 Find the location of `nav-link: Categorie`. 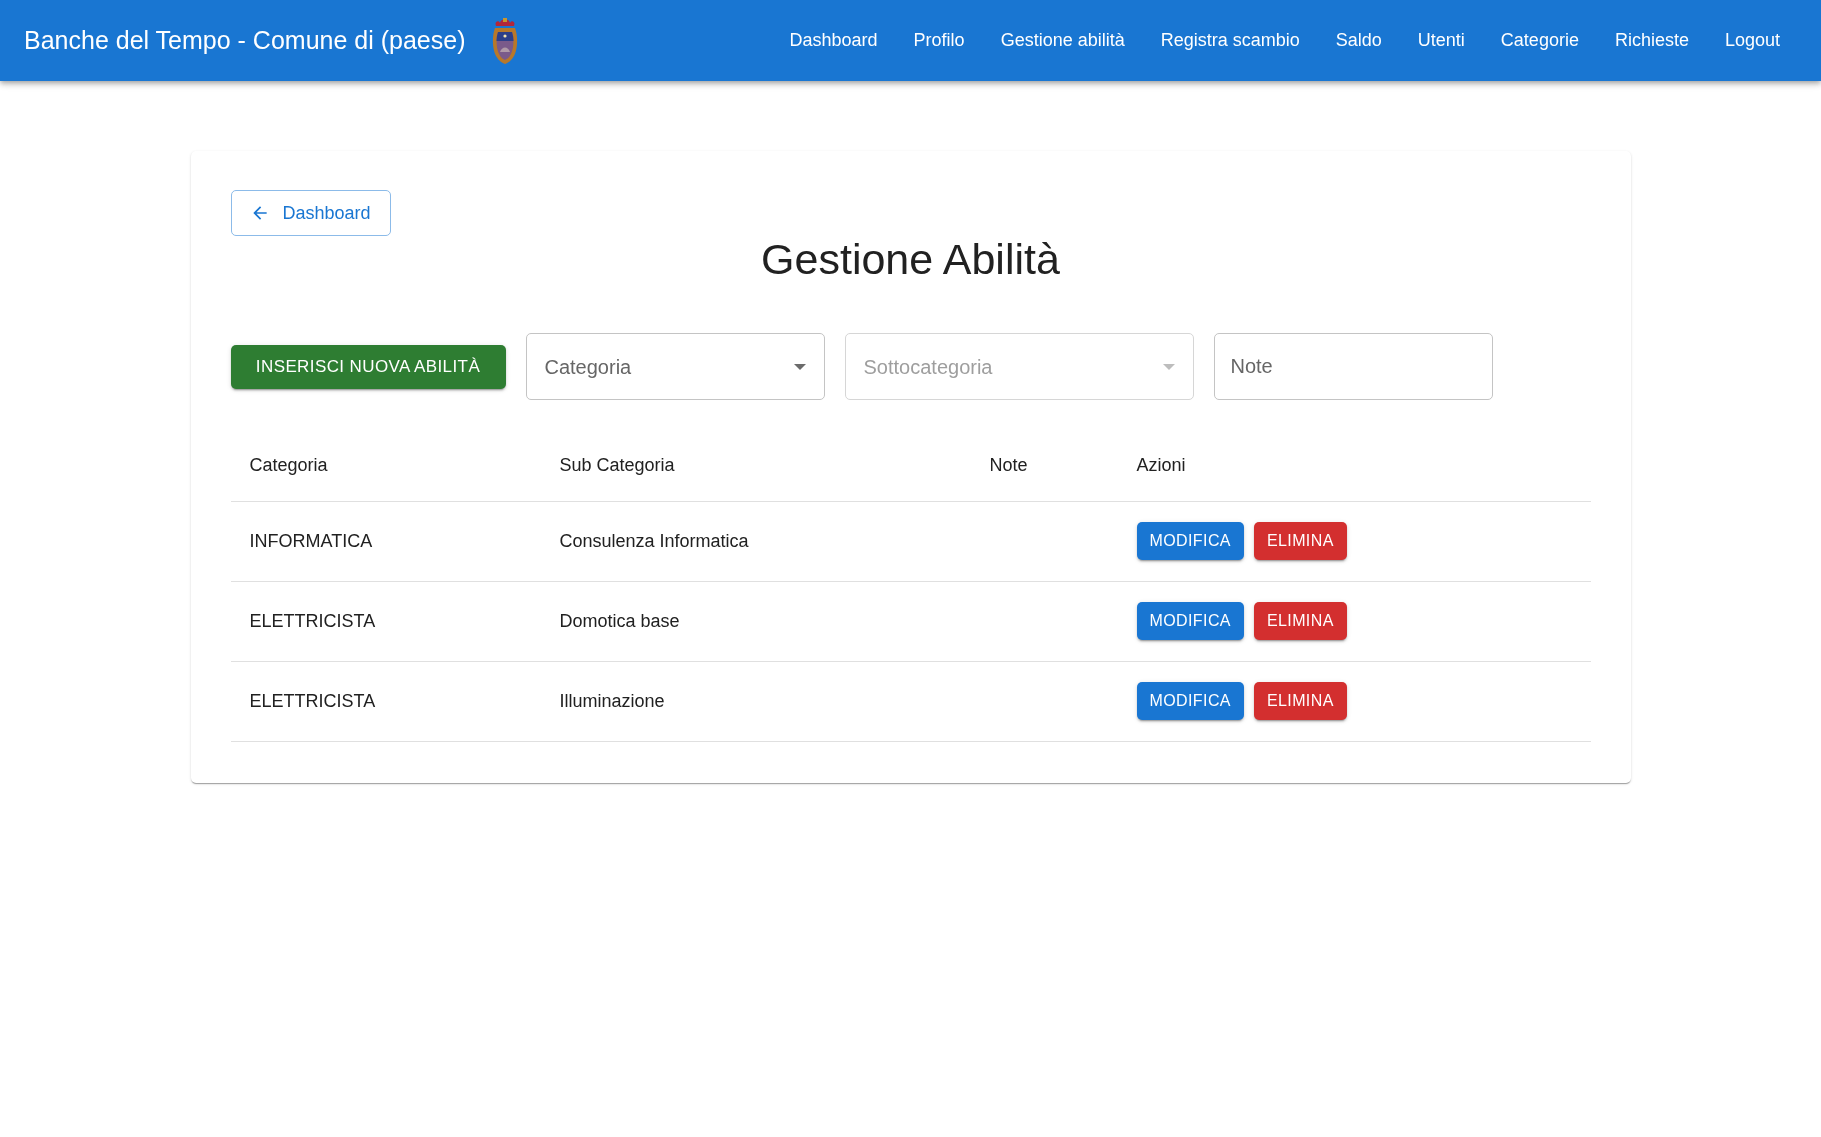

nav-link: Categorie is located at coordinates (1539, 40).